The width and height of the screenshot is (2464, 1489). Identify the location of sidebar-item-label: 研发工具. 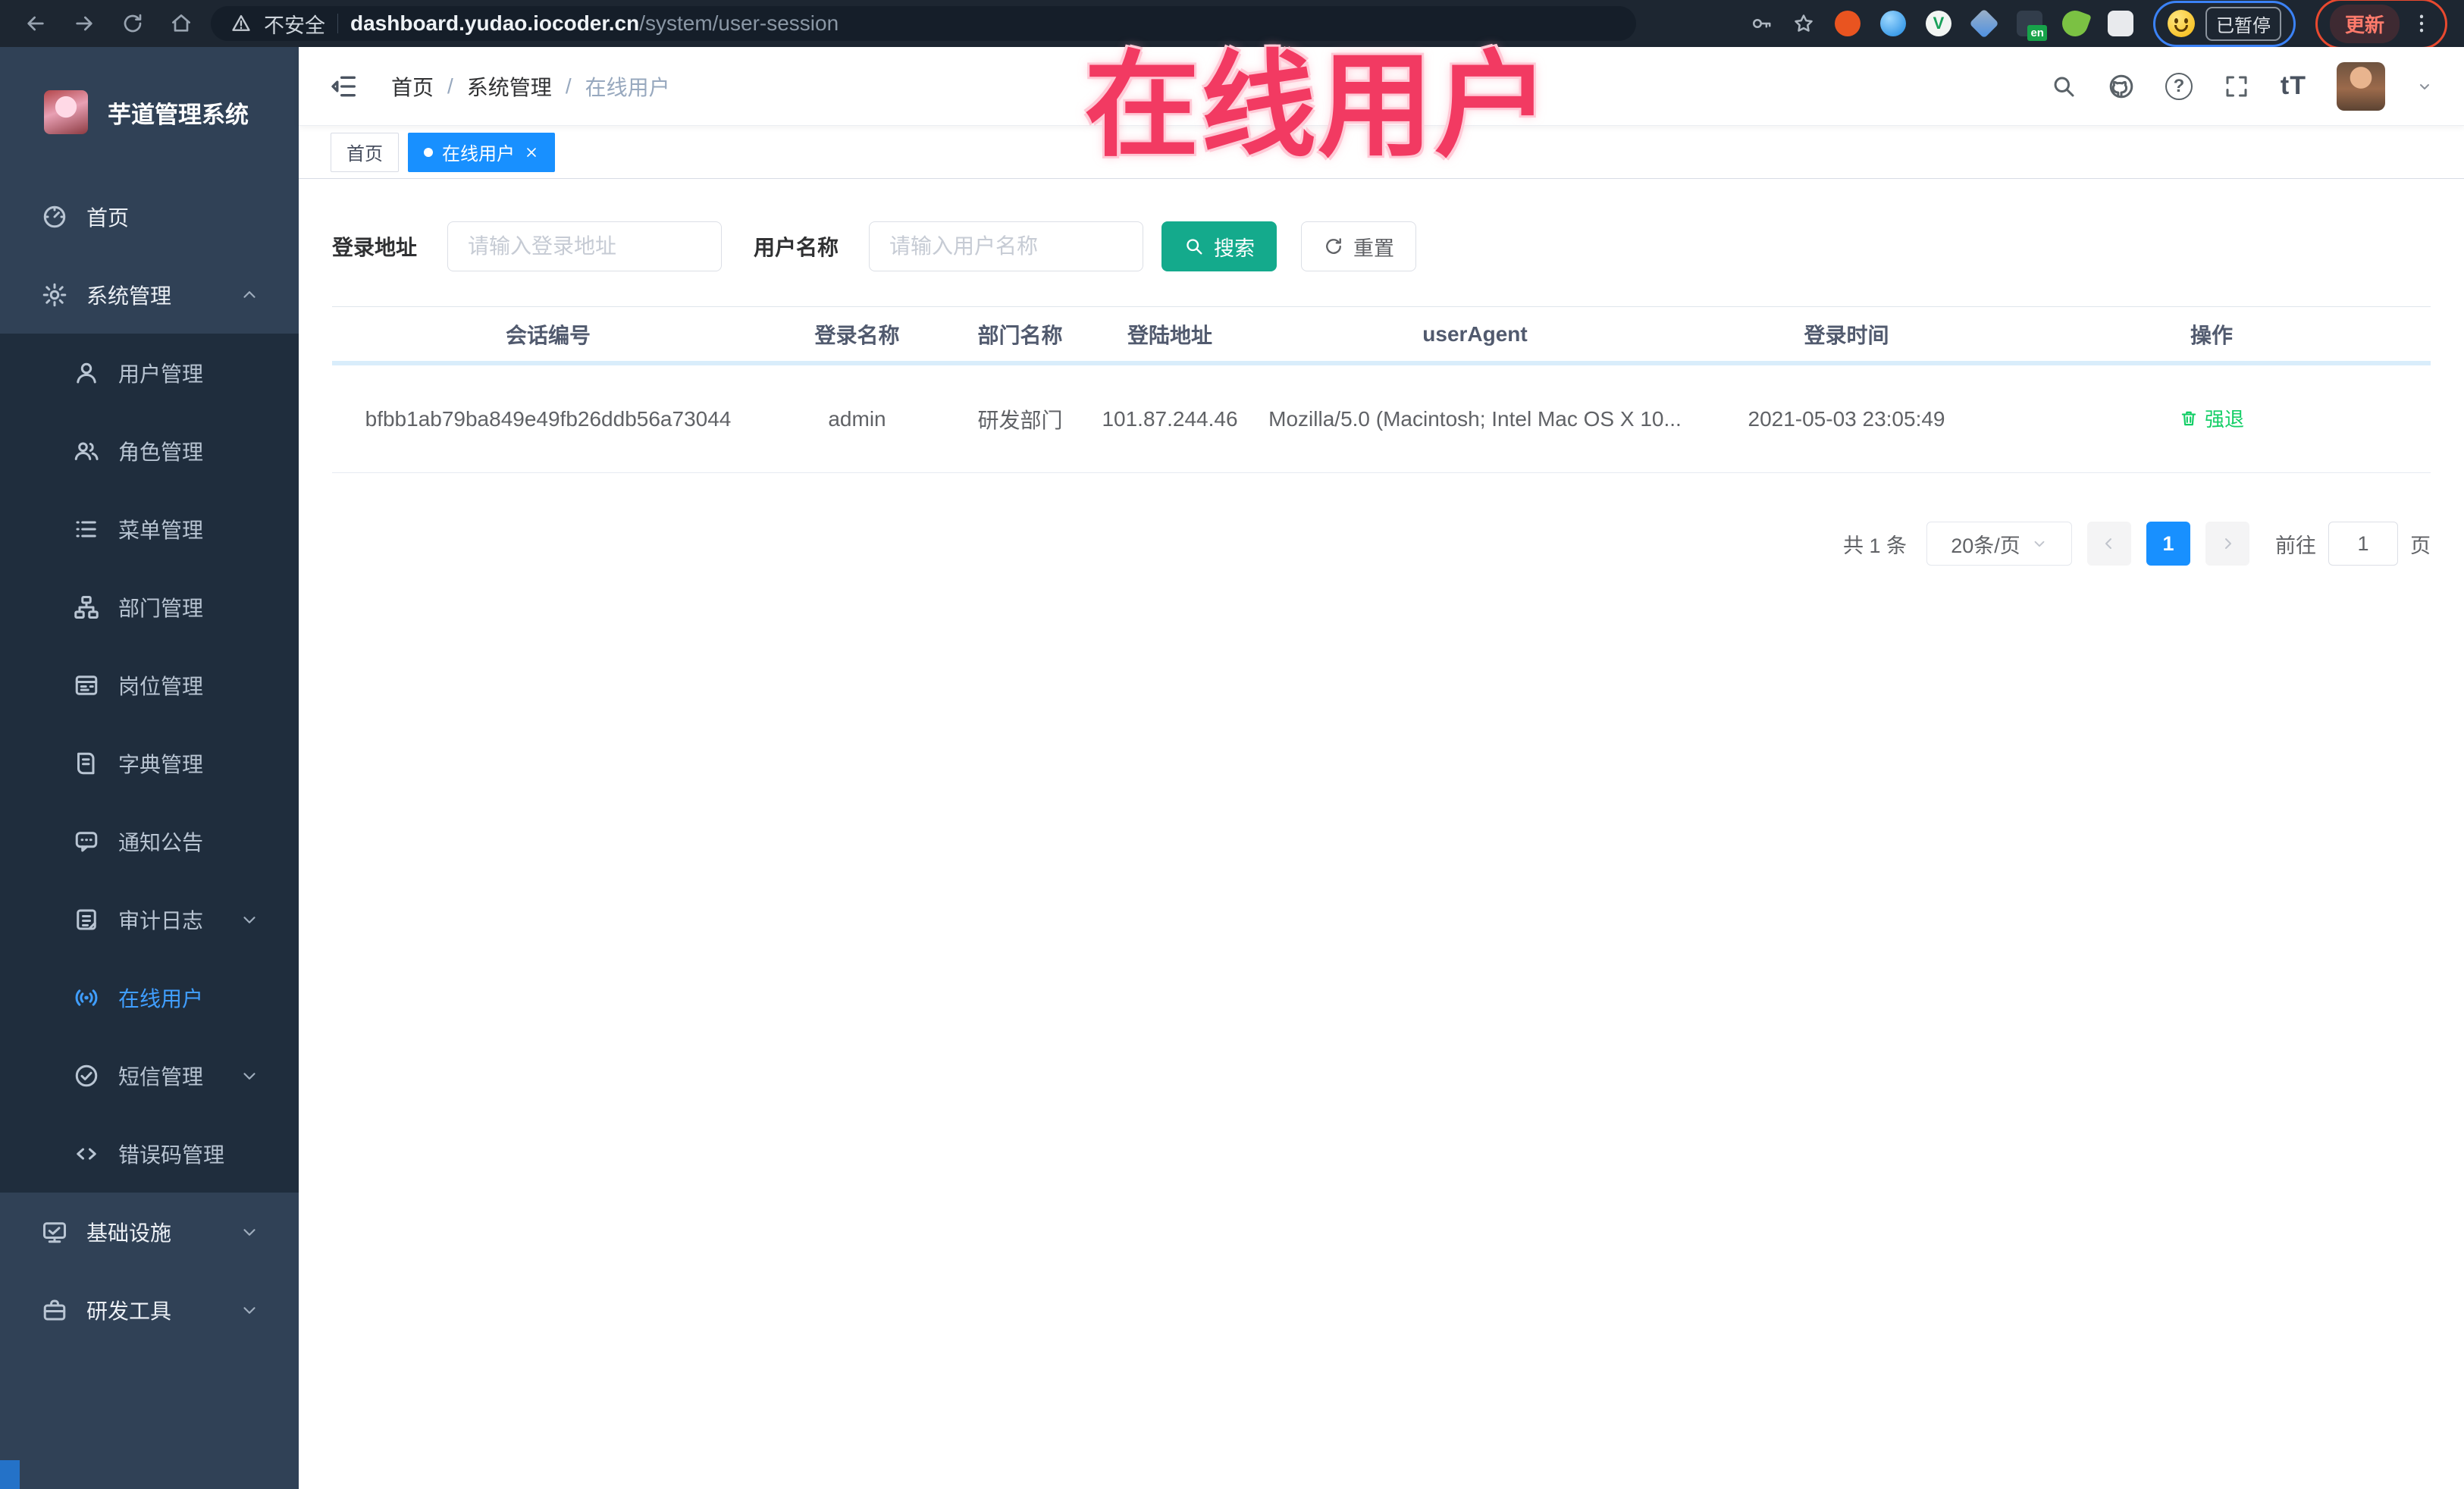
(129, 1311).